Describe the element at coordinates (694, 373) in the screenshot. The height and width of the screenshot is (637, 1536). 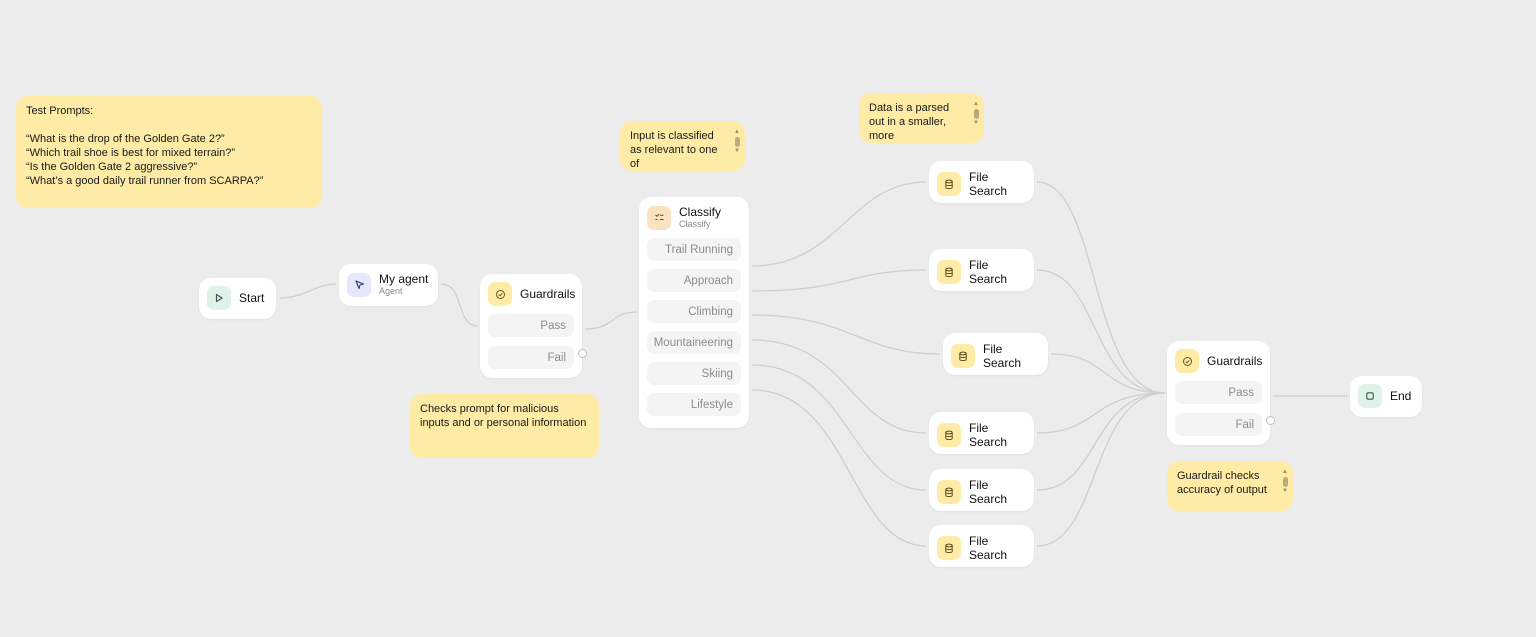
I see `category-skiing: Skiing` at that location.